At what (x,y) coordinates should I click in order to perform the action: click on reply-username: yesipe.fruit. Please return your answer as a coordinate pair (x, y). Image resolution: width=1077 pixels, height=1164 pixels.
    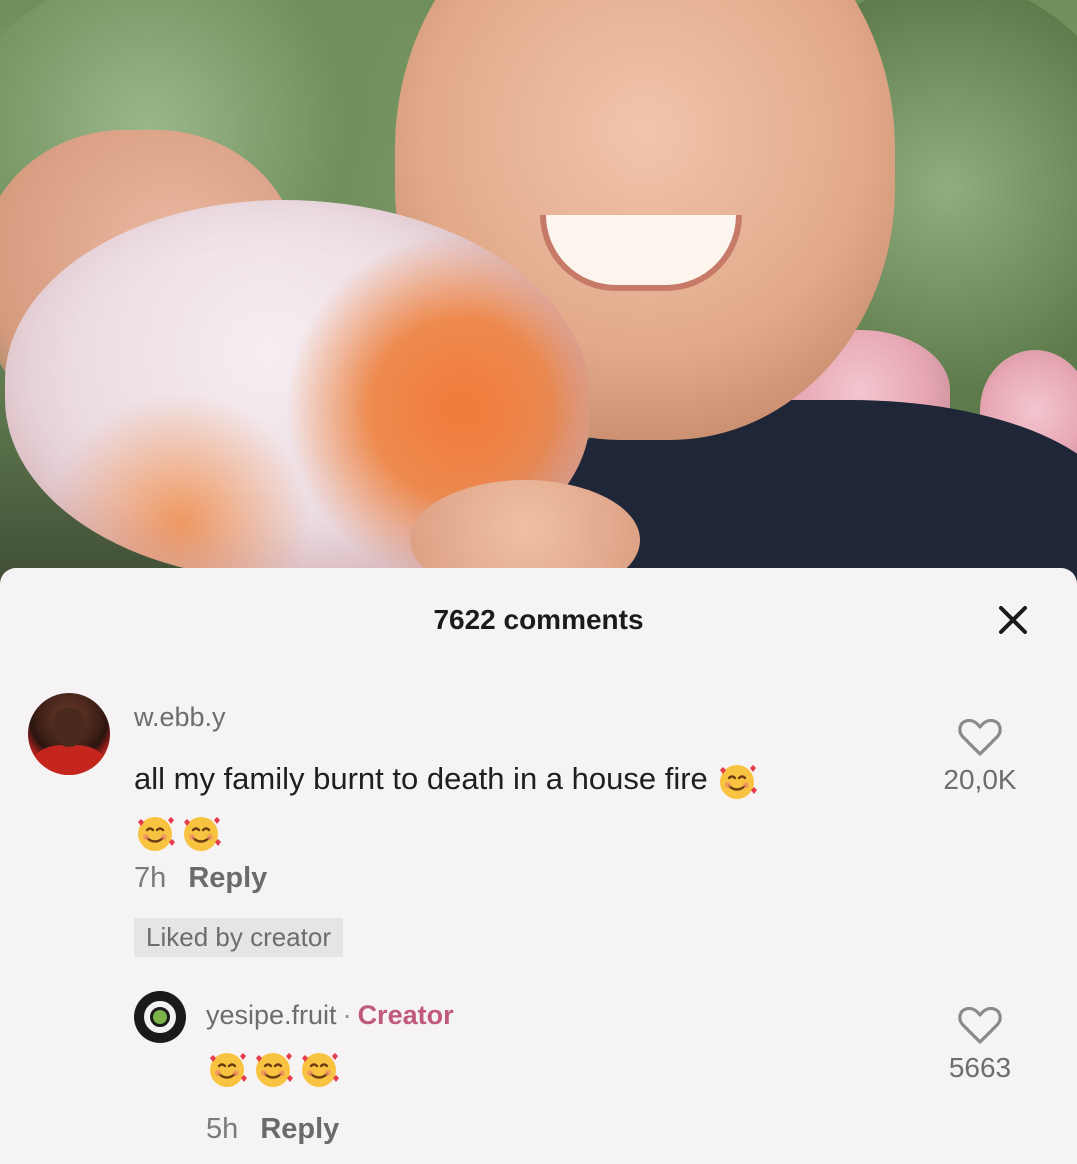
    Looking at the image, I should click on (271, 1015).